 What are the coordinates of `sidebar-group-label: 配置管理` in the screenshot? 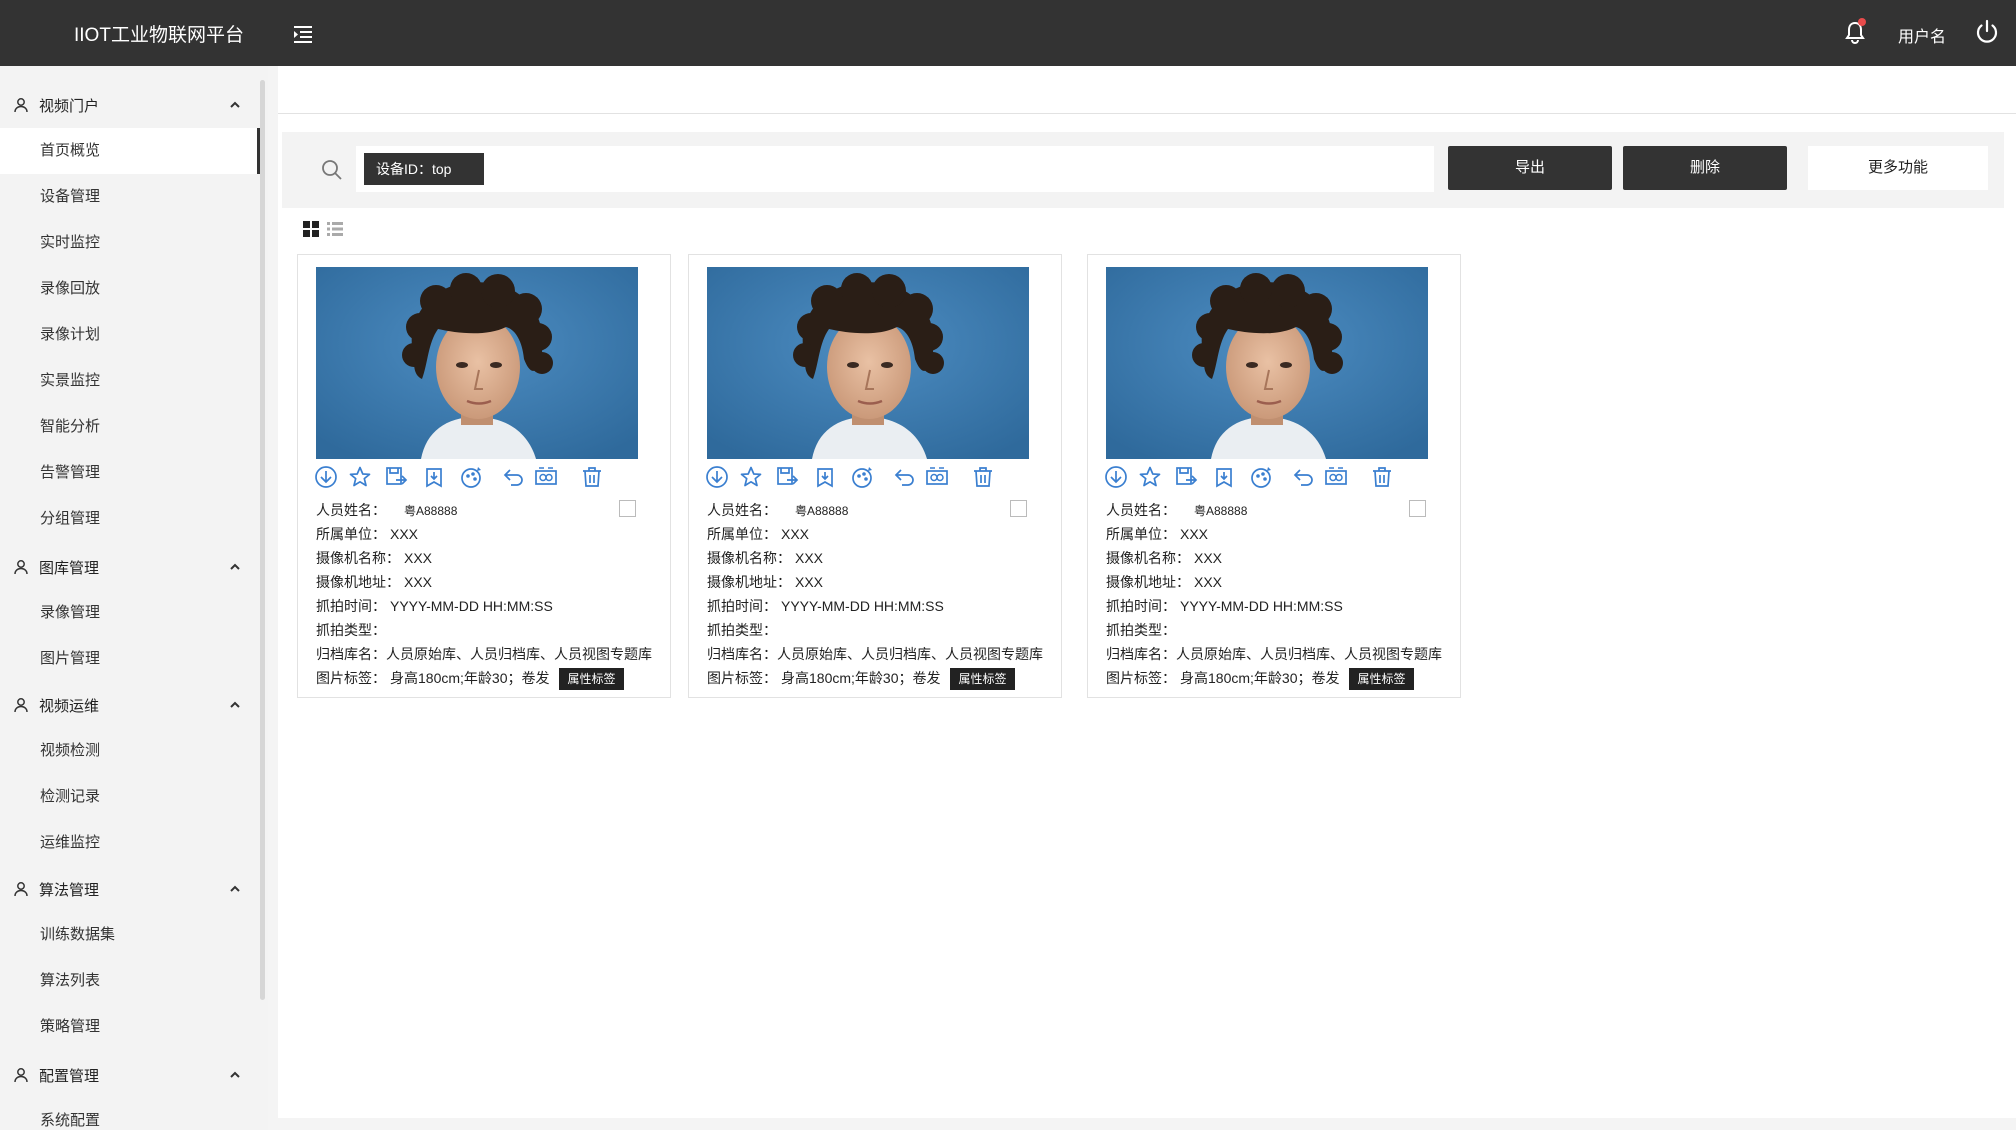 It's located at (69, 1076).